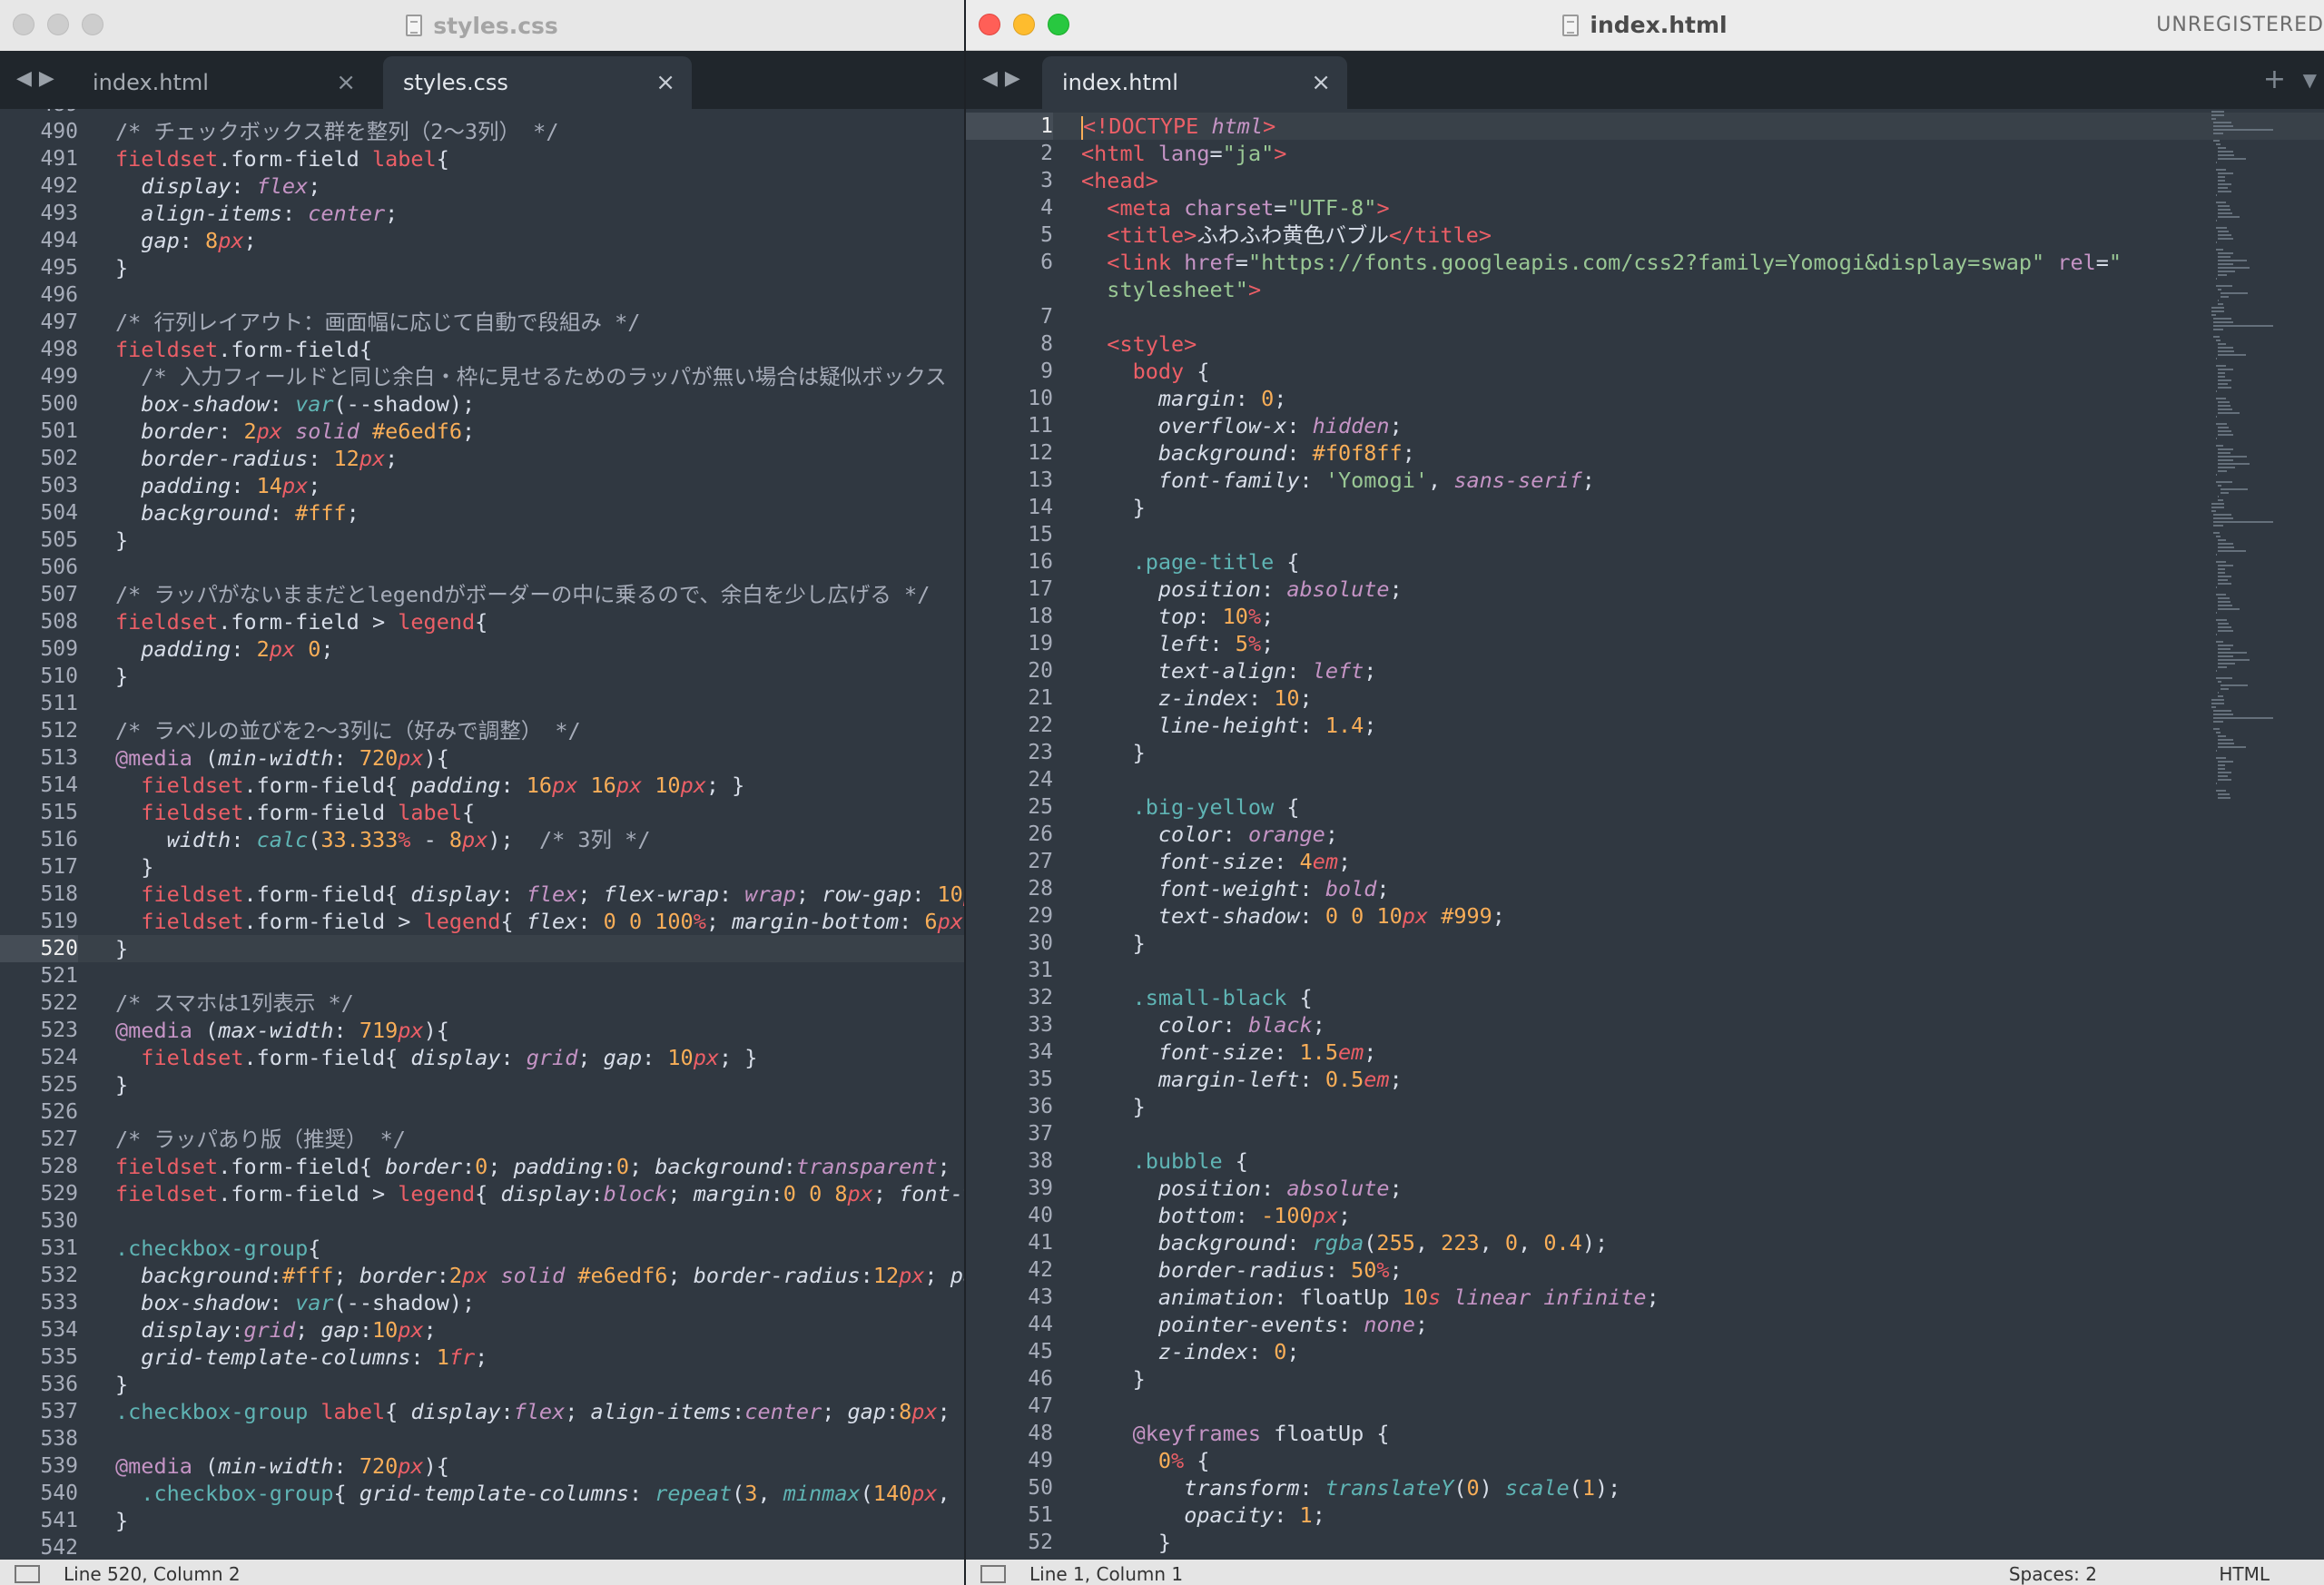  I want to click on code-line: 48 @keyframes floatUp {, so click(1645, 1434).